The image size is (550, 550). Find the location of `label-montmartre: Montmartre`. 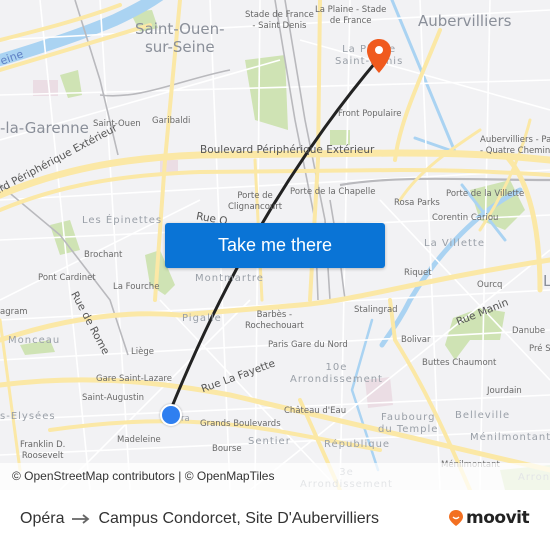

label-montmartre: Montmartre is located at coordinates (229, 278).